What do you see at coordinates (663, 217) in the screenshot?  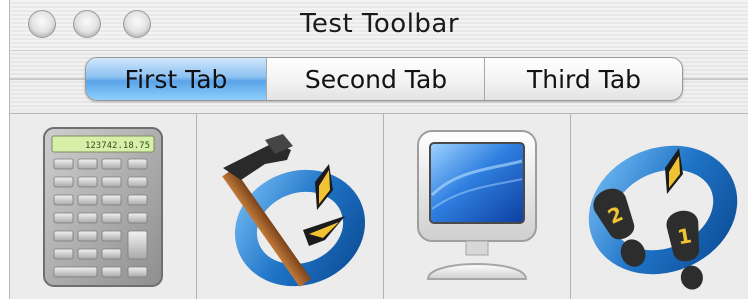 I see `footprints-quicktime-icon: 2 1` at bounding box center [663, 217].